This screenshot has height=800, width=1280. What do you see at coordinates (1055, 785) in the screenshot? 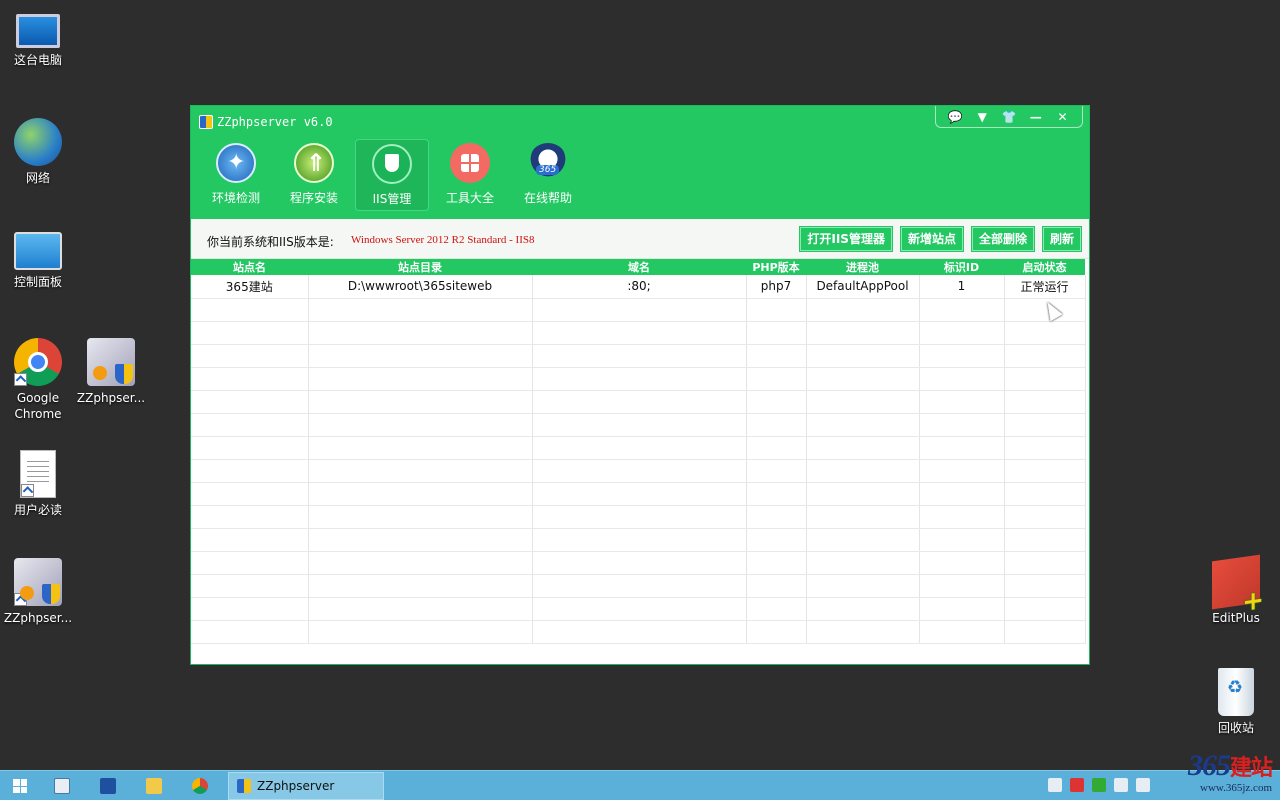
I see `tray-app-icon` at bounding box center [1055, 785].